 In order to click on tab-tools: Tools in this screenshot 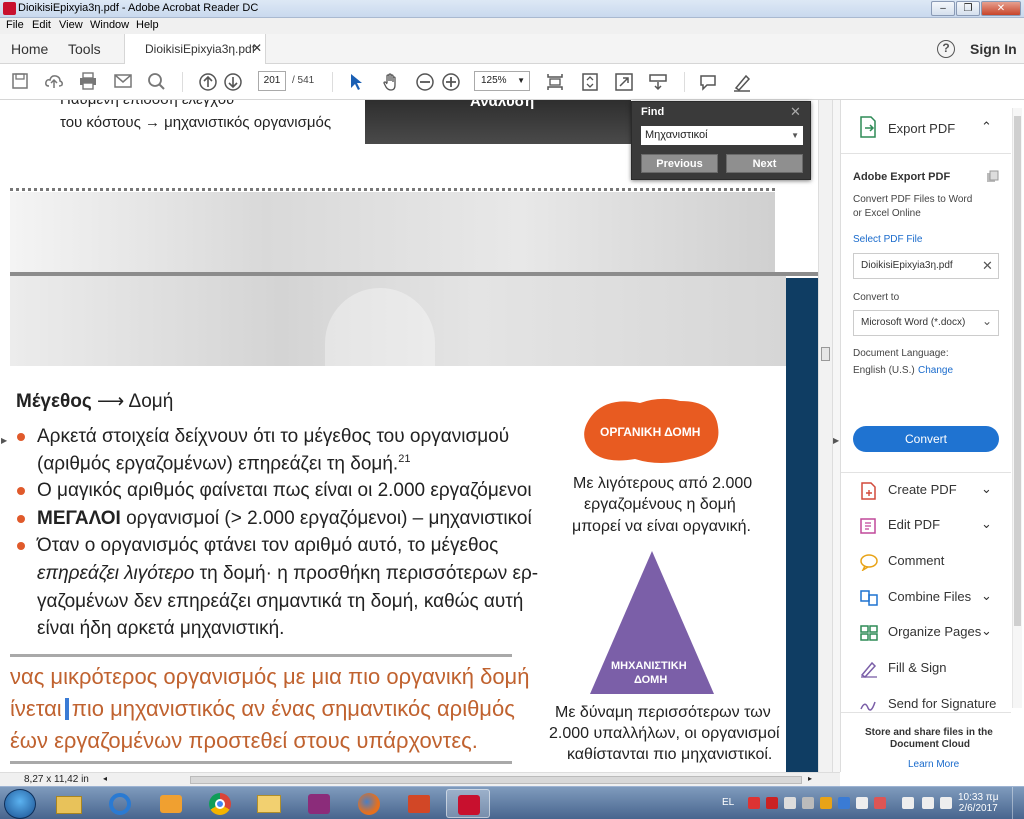, I will do `click(84, 49)`.